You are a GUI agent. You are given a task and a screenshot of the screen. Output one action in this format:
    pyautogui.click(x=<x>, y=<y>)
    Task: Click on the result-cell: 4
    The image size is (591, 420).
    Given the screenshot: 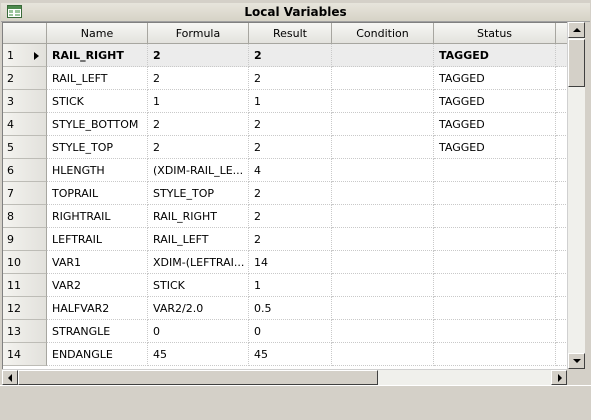 What is the action you would take?
    pyautogui.click(x=290, y=170)
    